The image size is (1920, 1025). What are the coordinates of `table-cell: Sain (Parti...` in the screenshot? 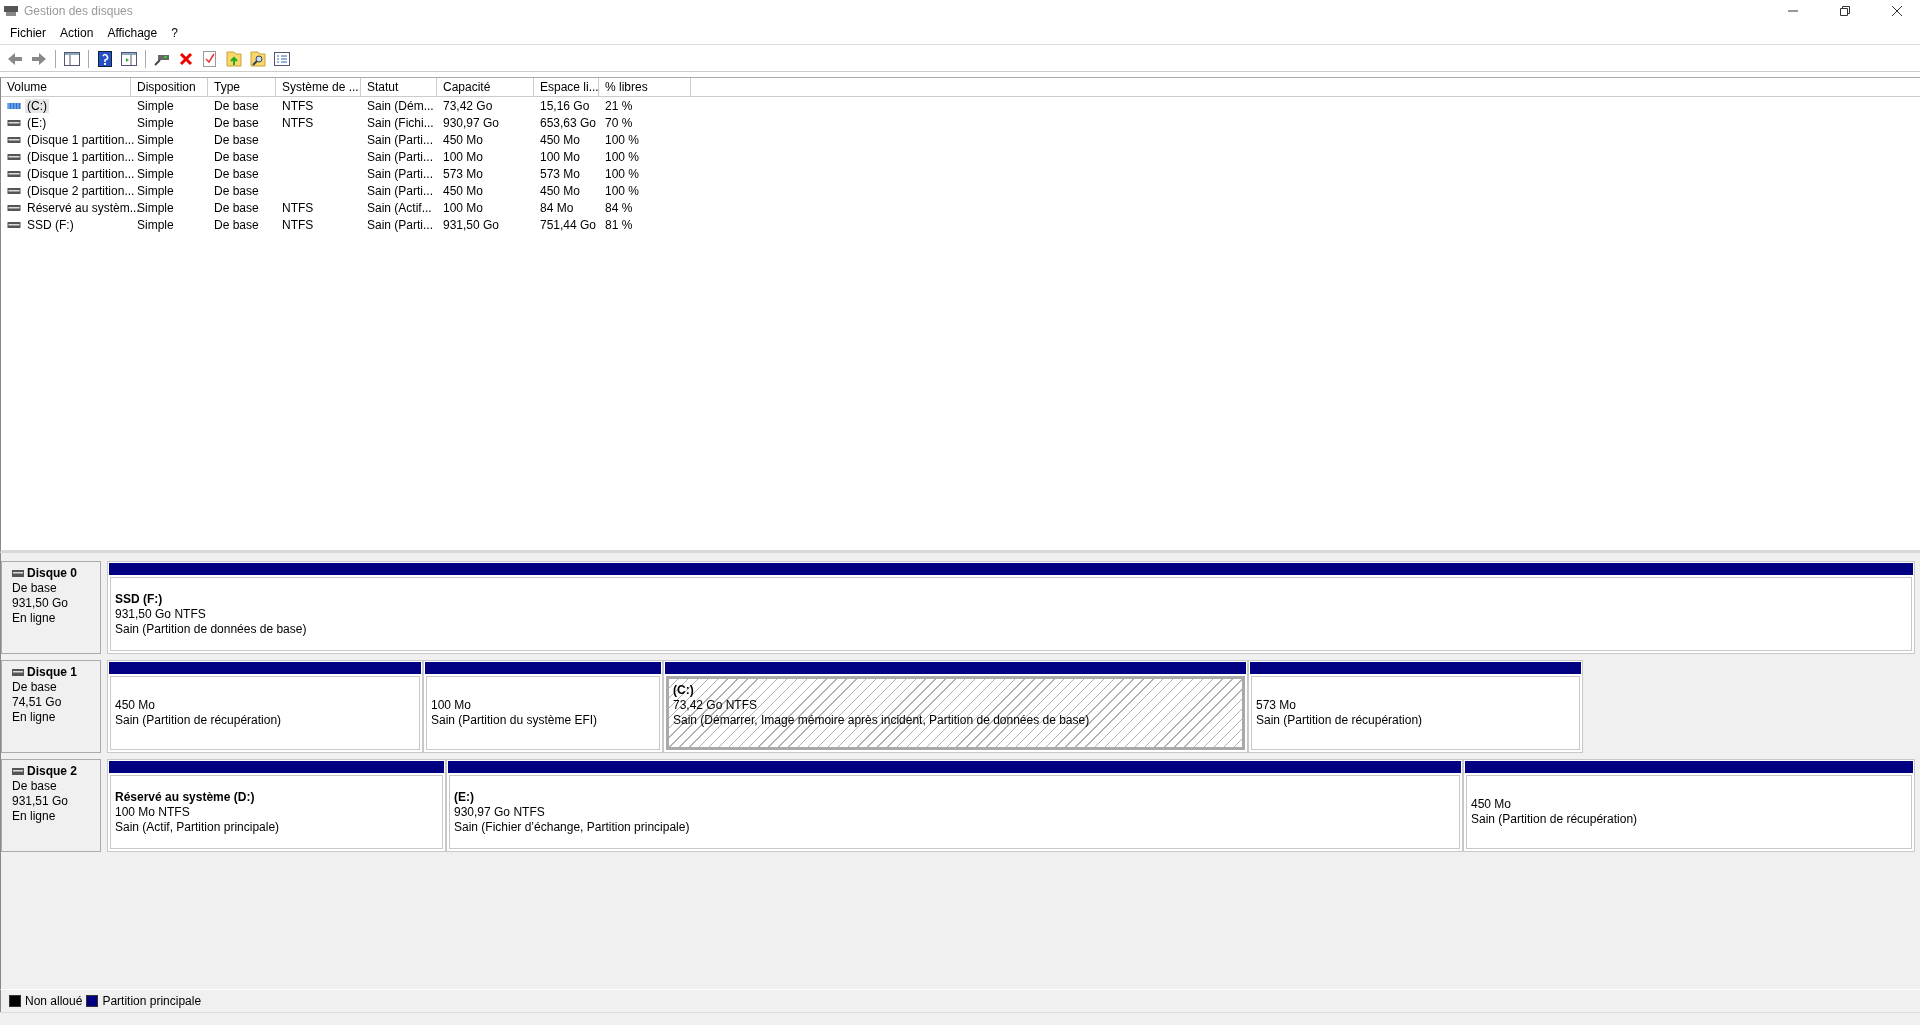 It's located at (400, 139).